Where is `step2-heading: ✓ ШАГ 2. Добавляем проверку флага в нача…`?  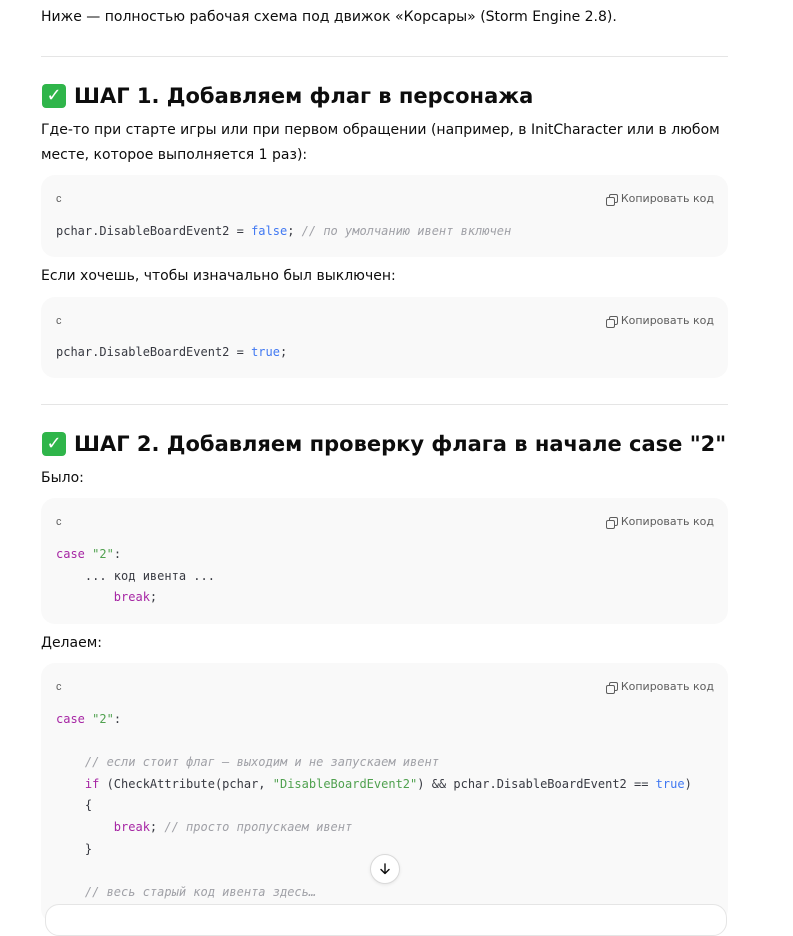 step2-heading: ✓ ШАГ 2. Добавляем проверку флага в нача… is located at coordinates (383, 444).